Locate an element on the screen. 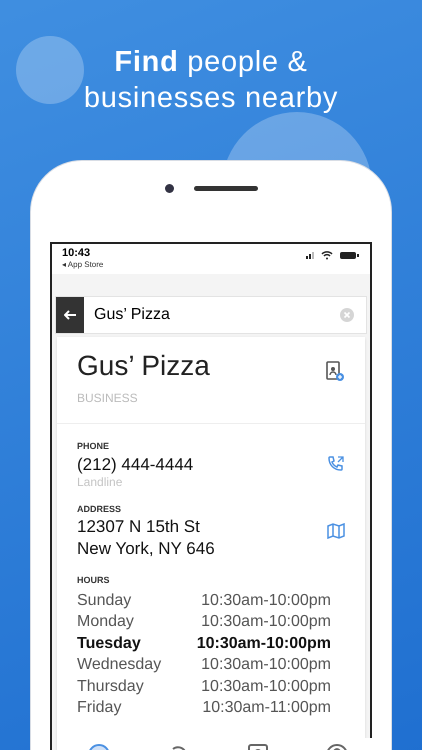  add-contact-icon is located at coordinates (335, 372).